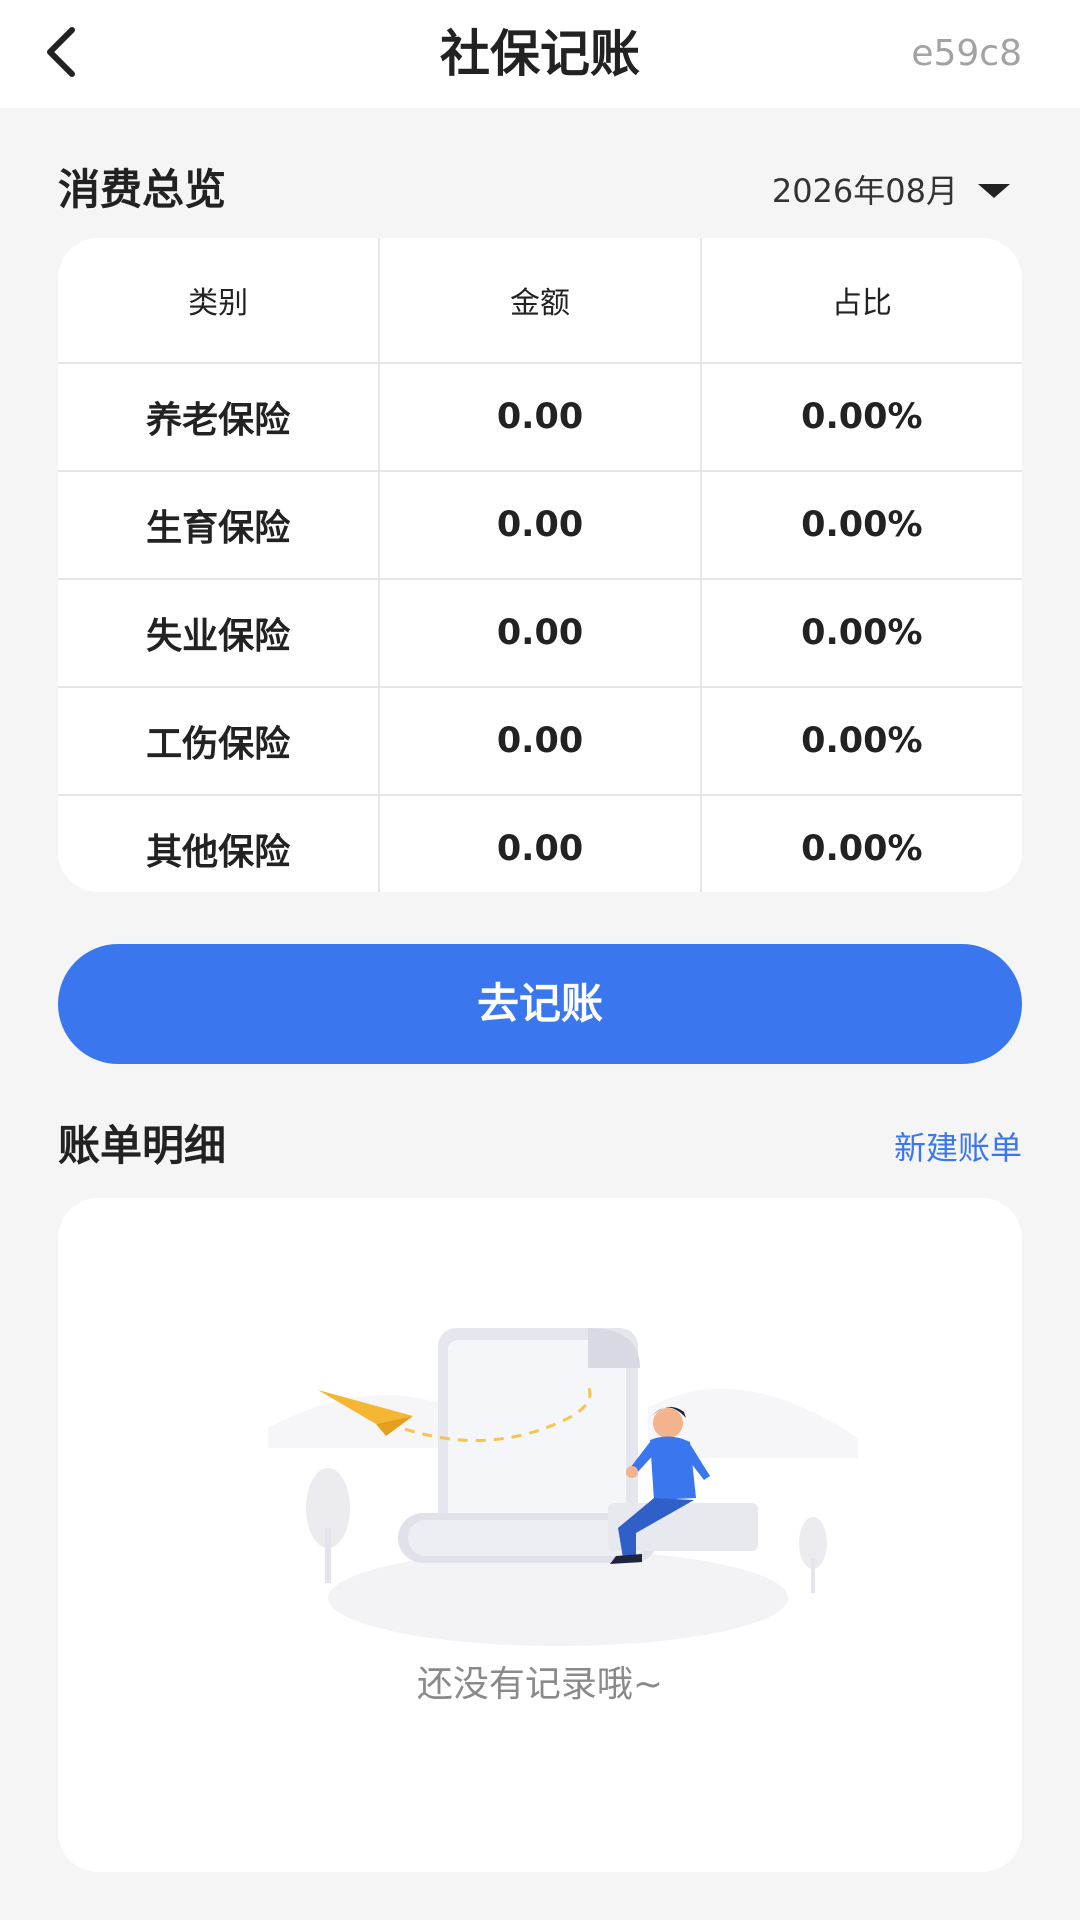 The width and height of the screenshot is (1080, 1920). I want to click on caret-down-icon, so click(994, 191).